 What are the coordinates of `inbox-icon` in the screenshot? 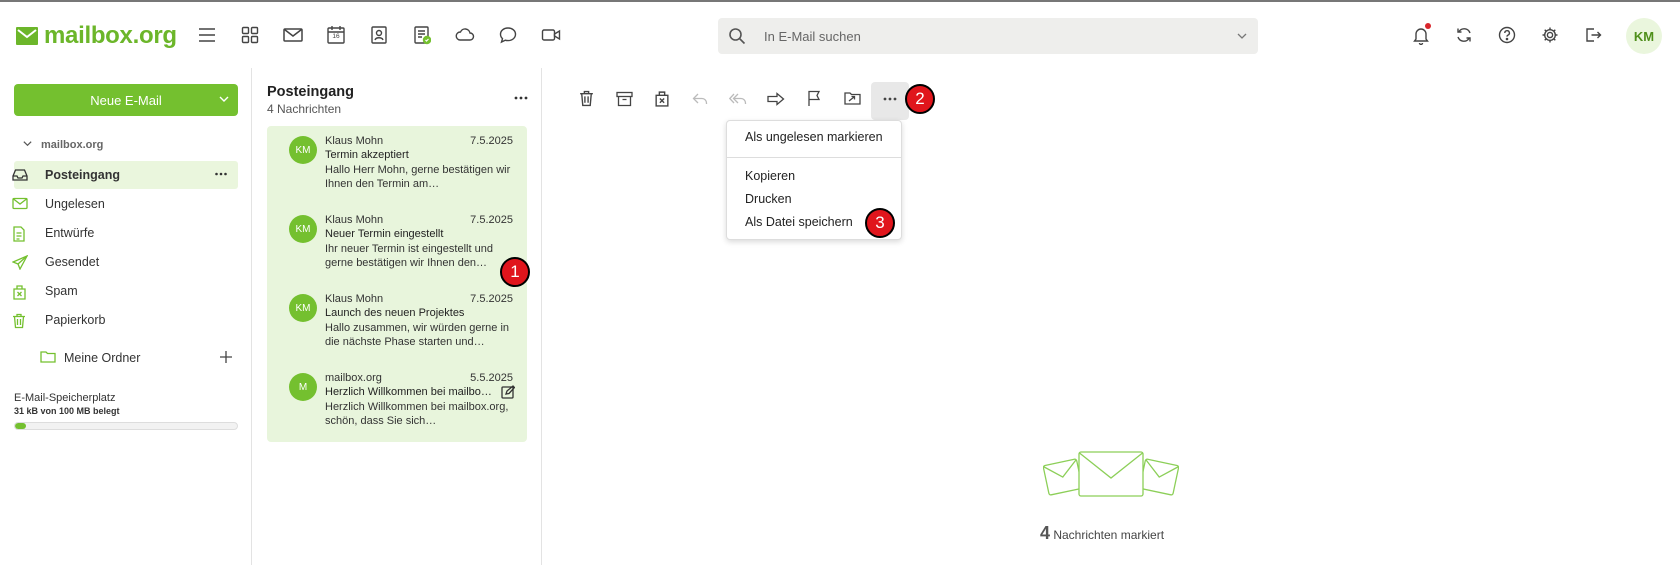 It's located at (20, 176).